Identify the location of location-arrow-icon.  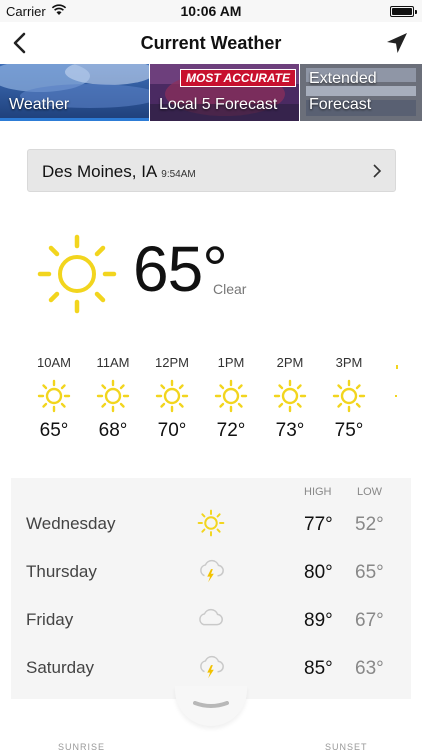
(397, 43).